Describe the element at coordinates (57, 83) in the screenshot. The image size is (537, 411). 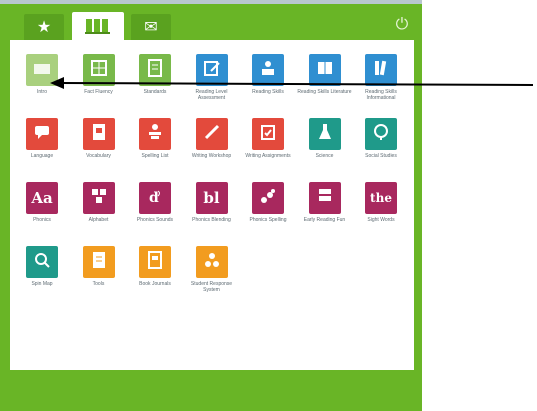
I see `arrowhead` at that location.